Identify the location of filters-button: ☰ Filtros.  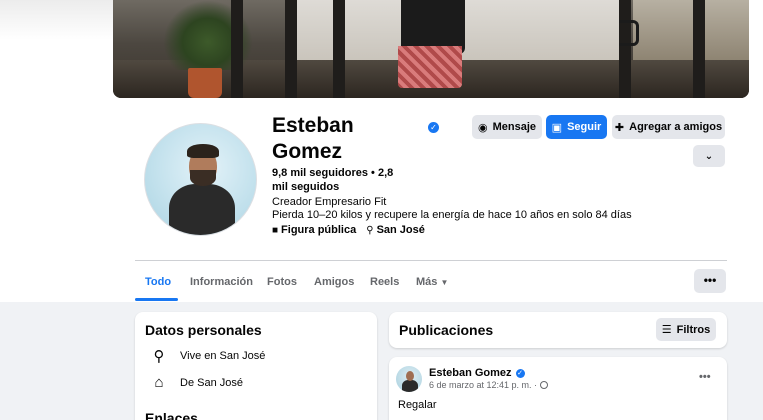
(686, 329).